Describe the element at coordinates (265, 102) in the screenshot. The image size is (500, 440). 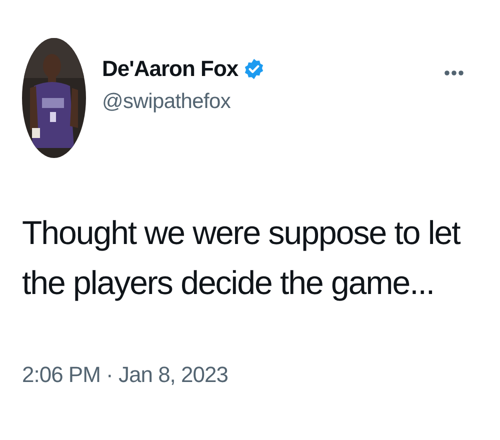
I see `author-handle: @swipathefox` at that location.